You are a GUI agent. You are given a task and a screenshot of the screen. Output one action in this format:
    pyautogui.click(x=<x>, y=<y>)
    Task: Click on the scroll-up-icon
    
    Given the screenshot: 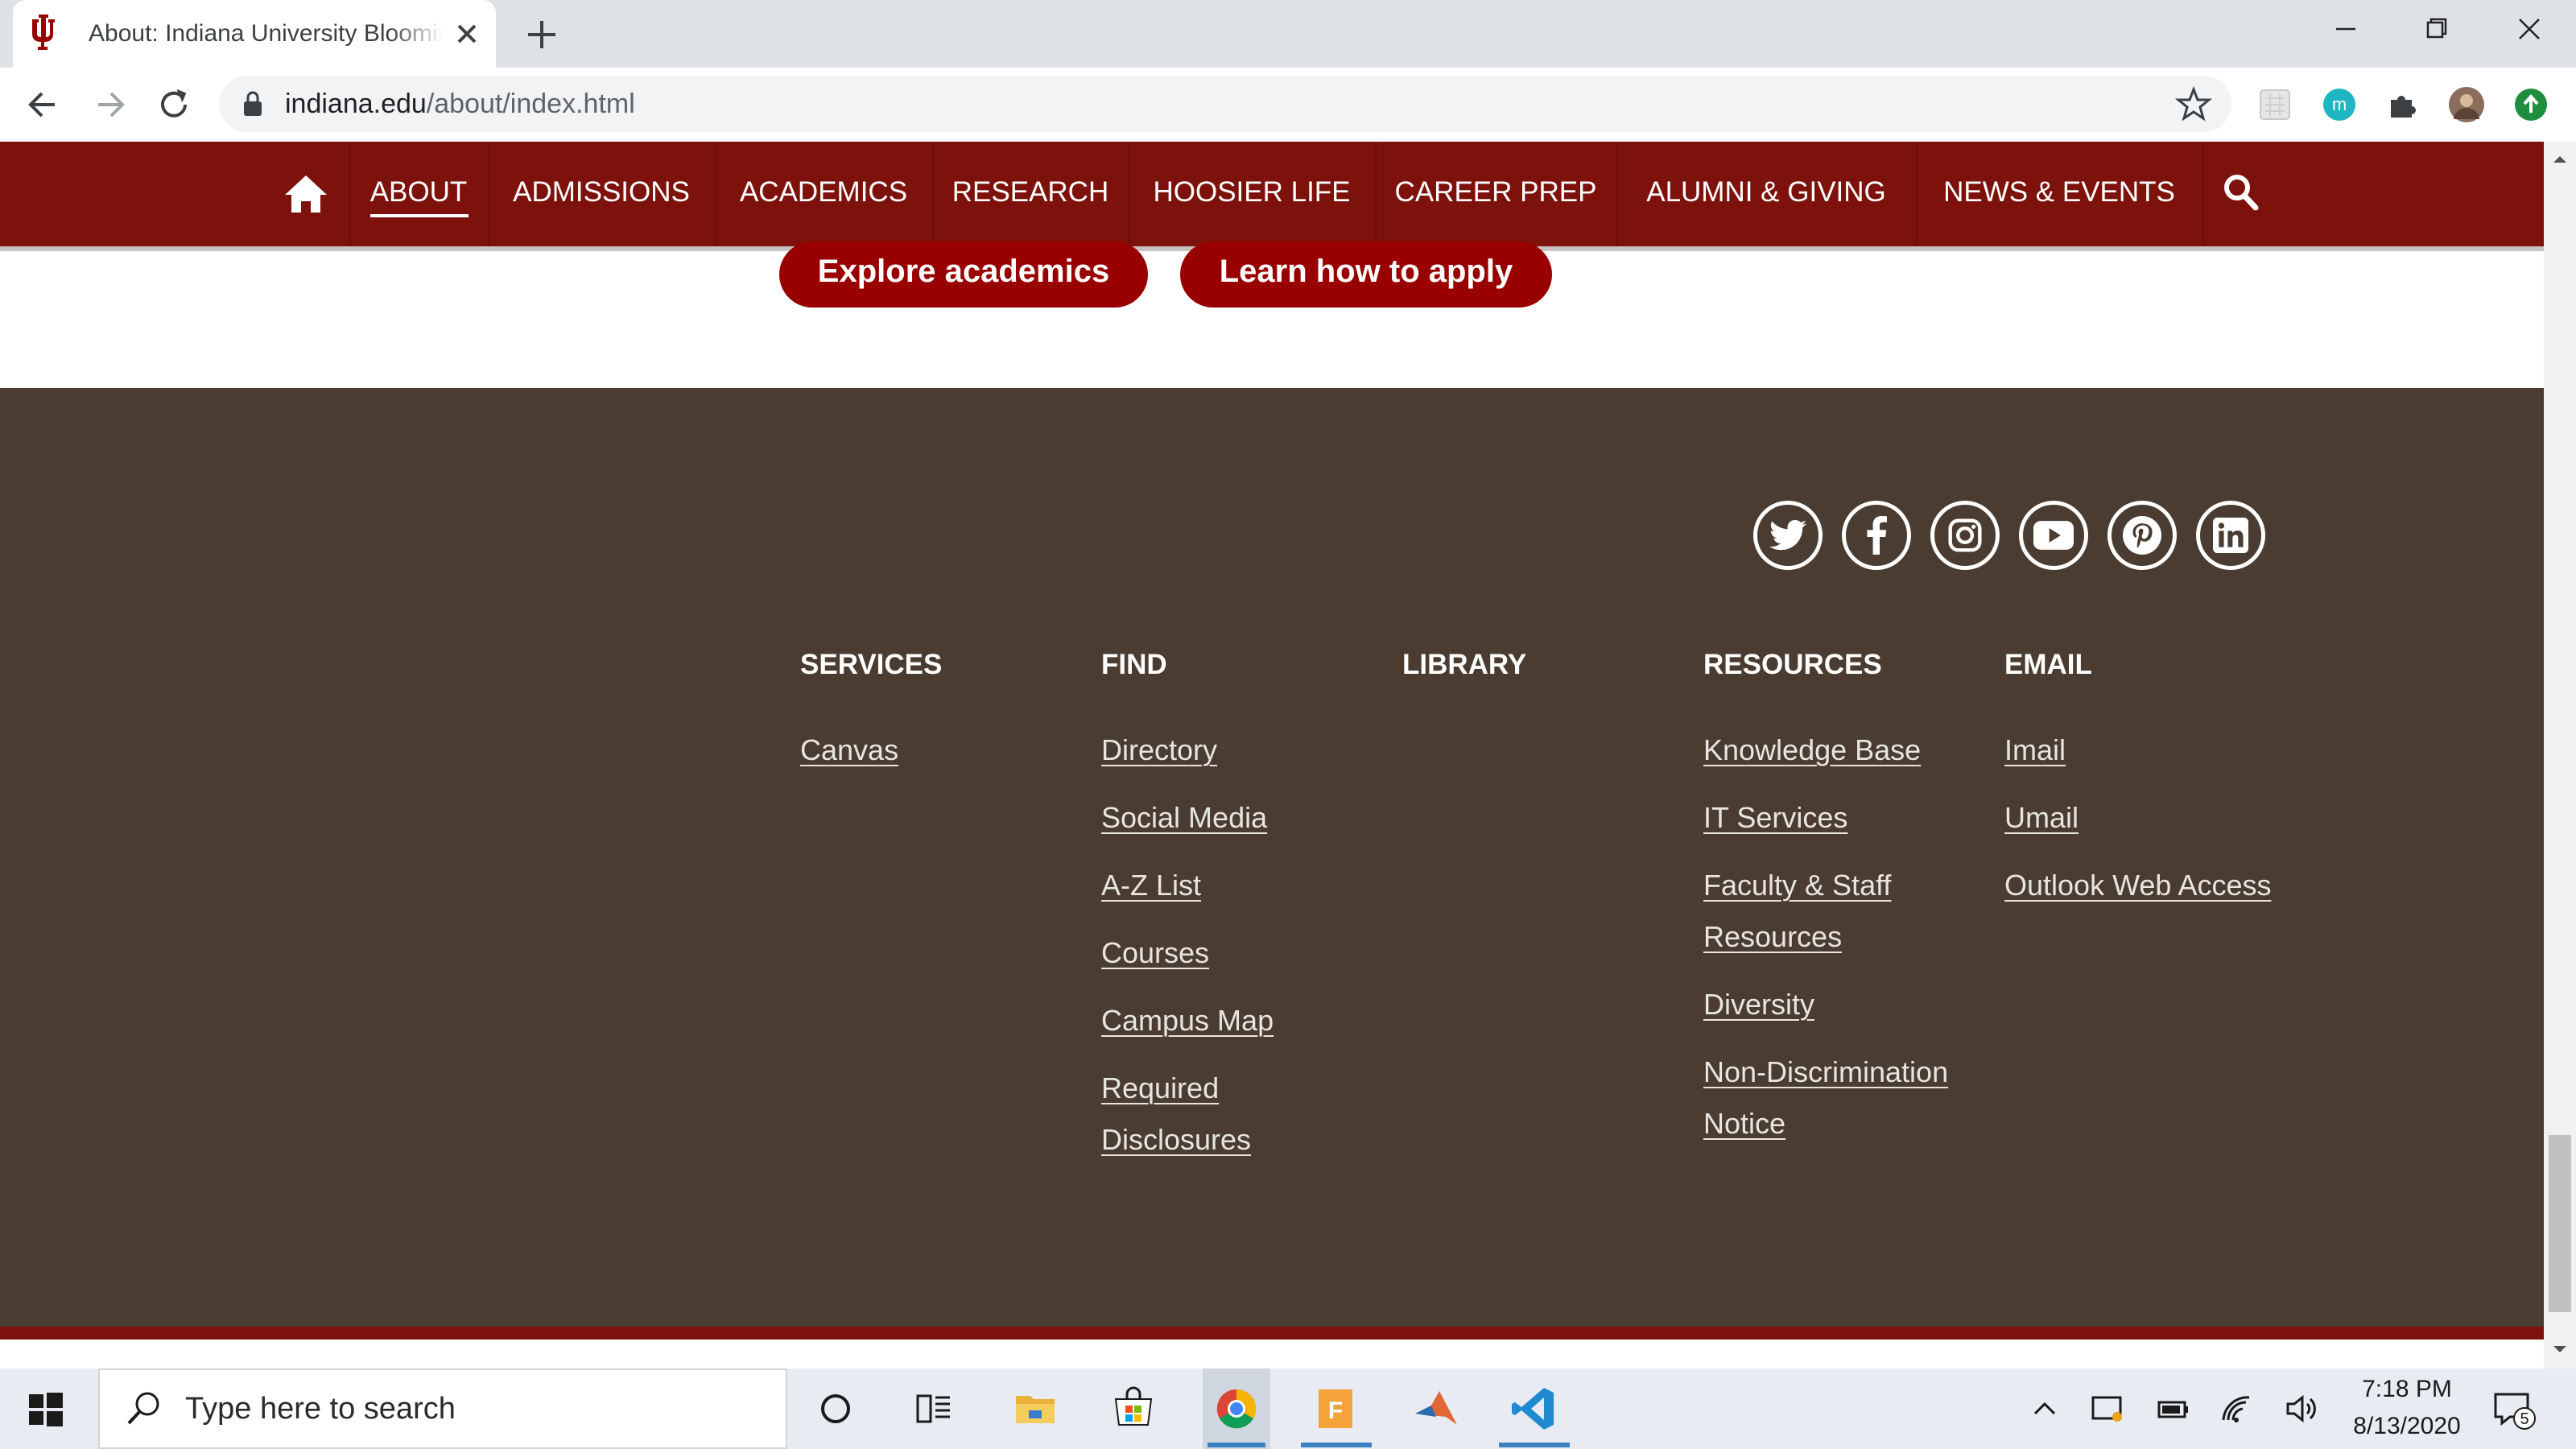 What is the action you would take?
    pyautogui.click(x=2560, y=159)
    